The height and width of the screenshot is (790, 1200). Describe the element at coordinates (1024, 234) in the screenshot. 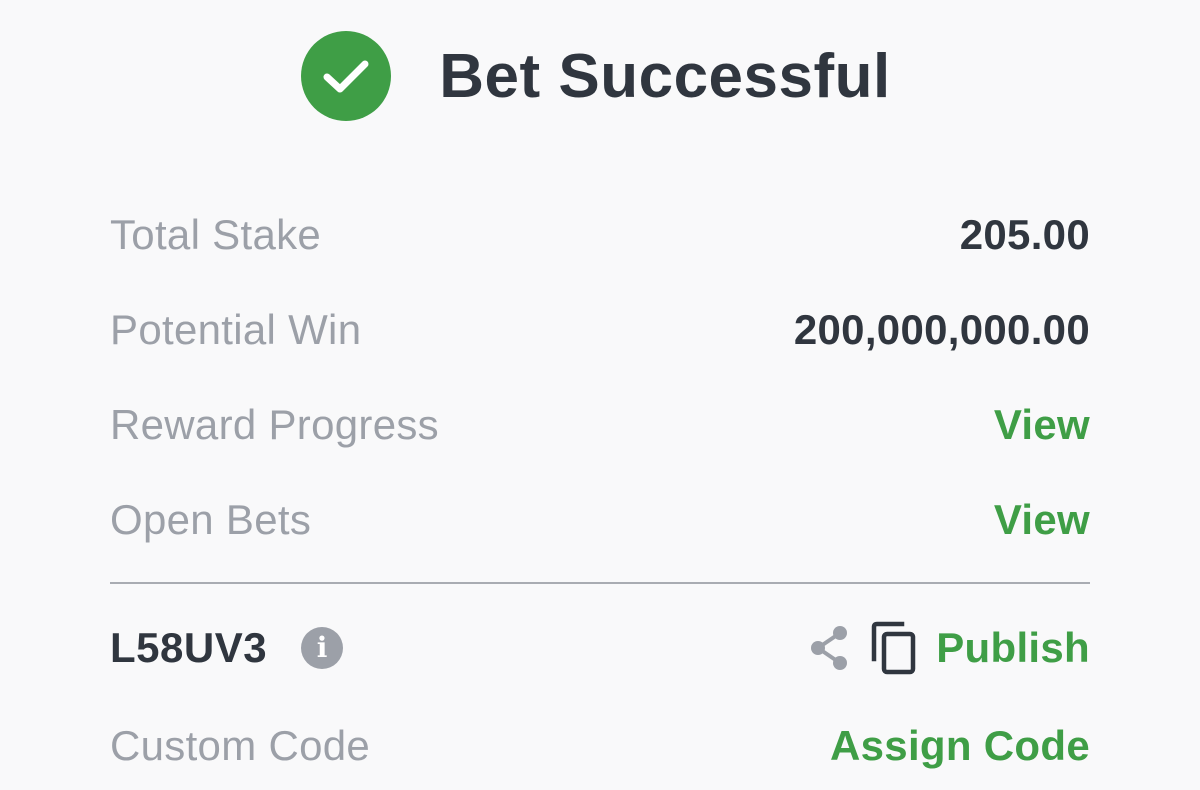

I see `total-stake-value: 205.00` at that location.